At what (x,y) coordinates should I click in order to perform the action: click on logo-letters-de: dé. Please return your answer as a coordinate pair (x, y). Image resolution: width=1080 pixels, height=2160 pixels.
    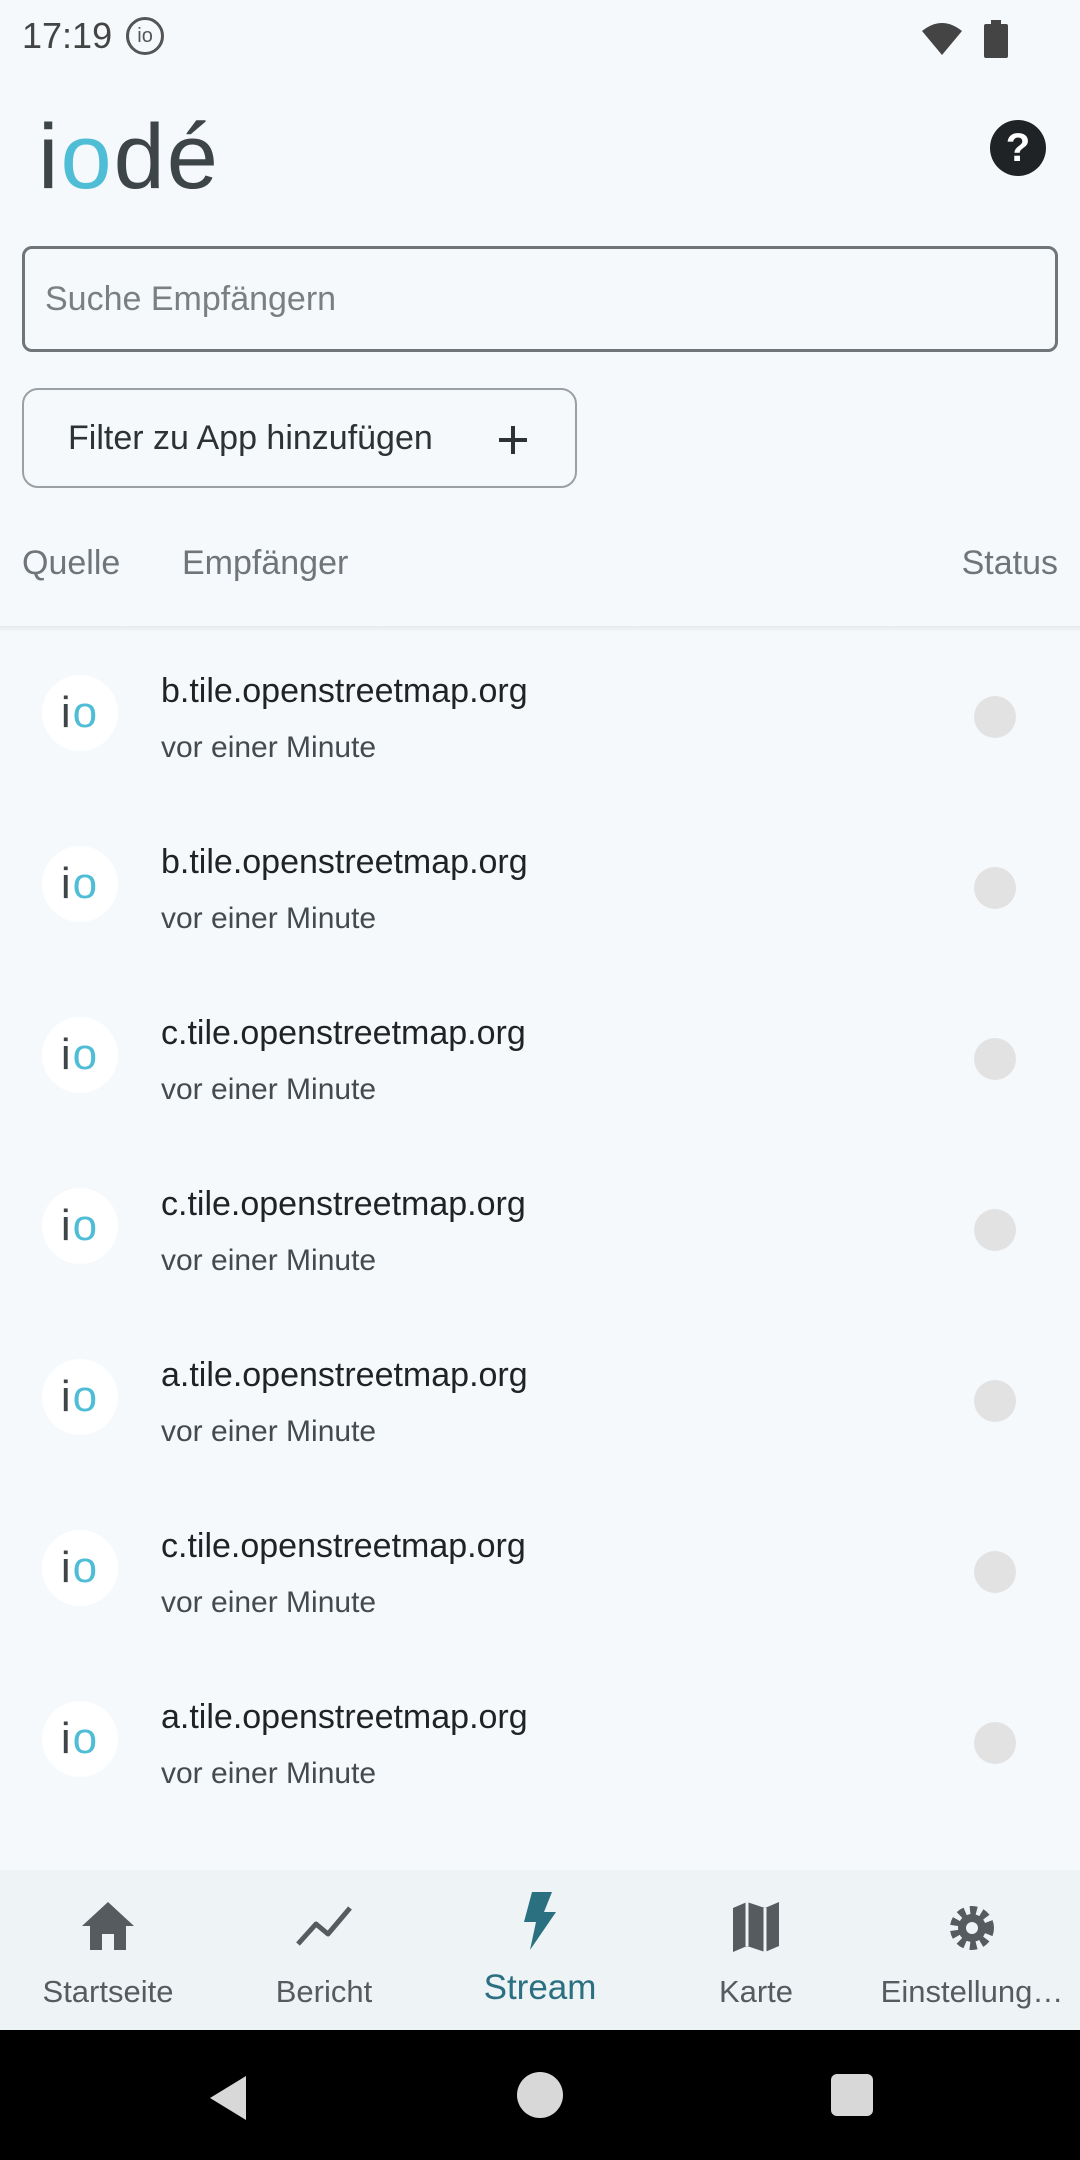
    Looking at the image, I should click on (166, 157).